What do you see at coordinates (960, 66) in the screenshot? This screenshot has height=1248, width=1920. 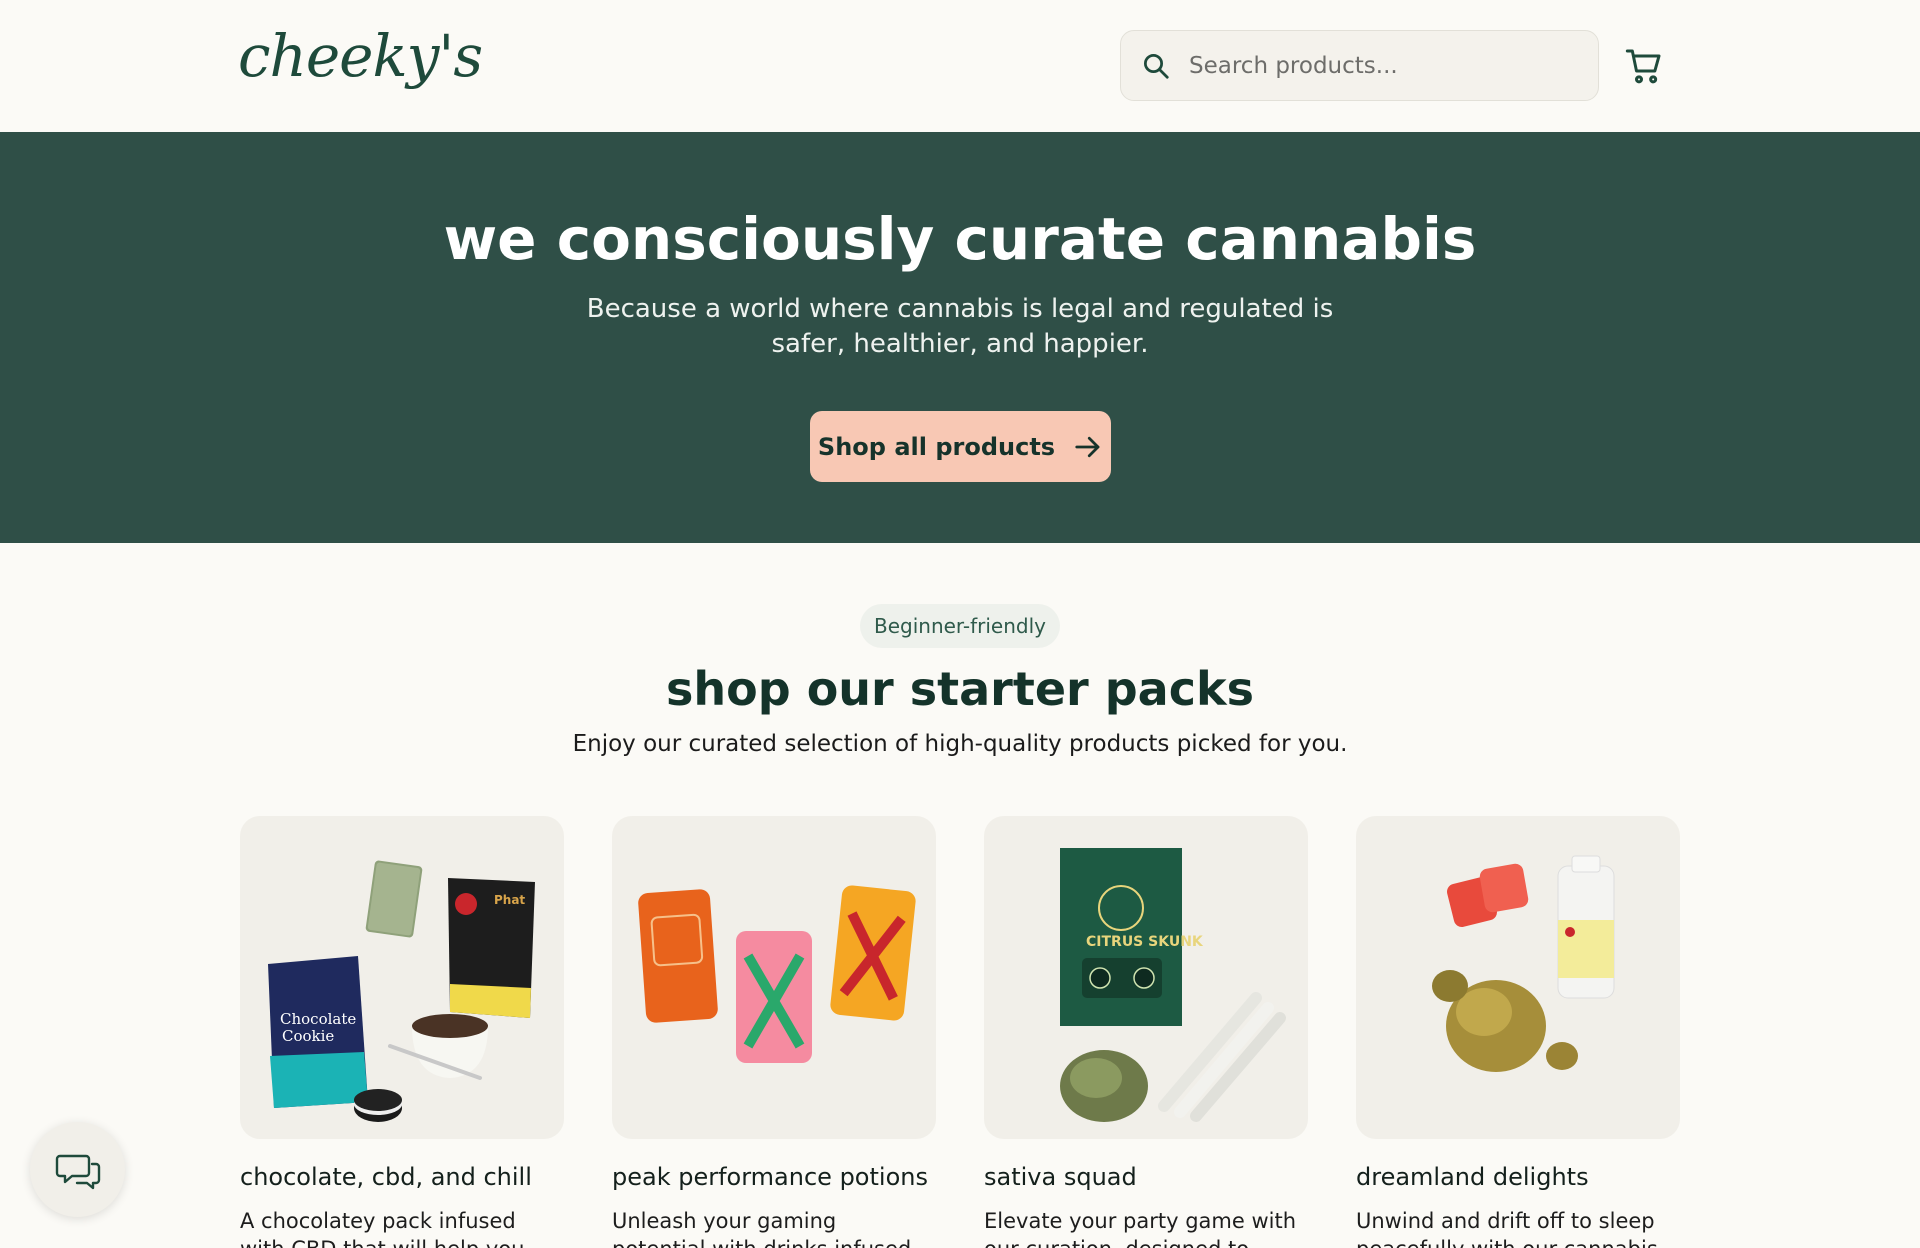 I see `site-header: cheeky's` at bounding box center [960, 66].